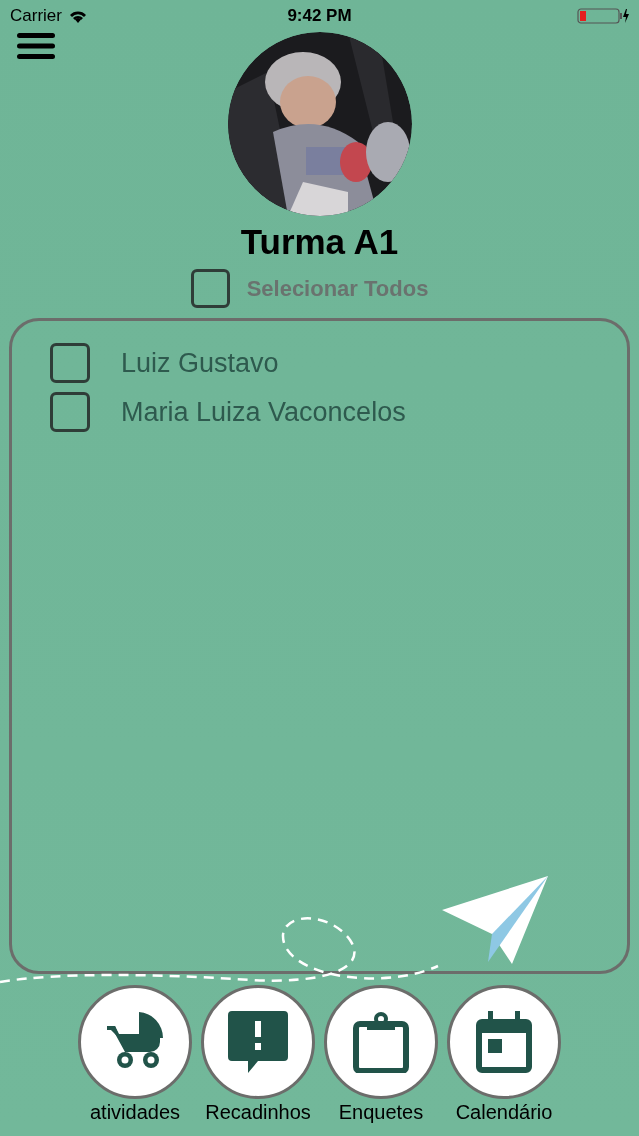 This screenshot has width=639, height=1136. What do you see at coordinates (504, 1042) in the screenshot?
I see `calendar-icon` at bounding box center [504, 1042].